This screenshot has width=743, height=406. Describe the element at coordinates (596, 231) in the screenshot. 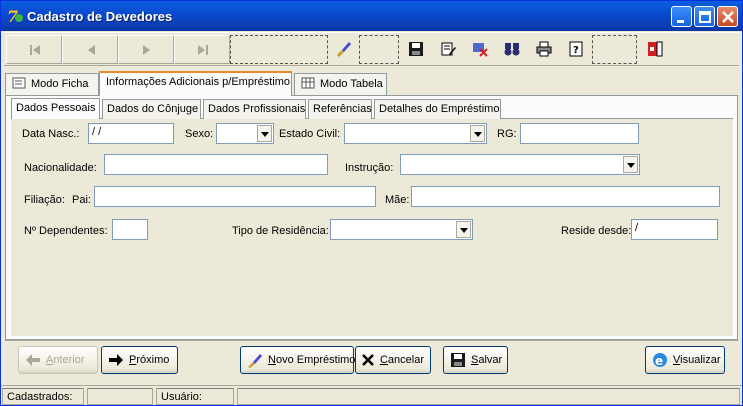

I see `reside-desde-label: Reside desde:` at that location.